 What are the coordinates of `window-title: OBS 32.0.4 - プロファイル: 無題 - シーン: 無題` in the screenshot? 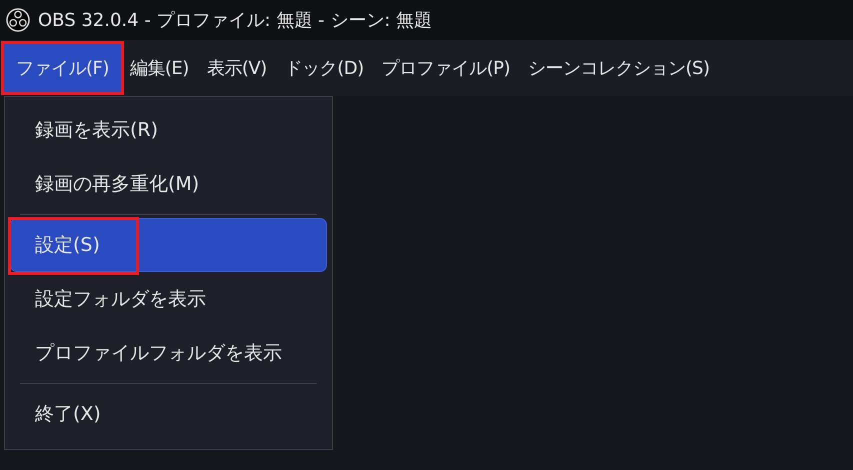 It's located at (235, 20).